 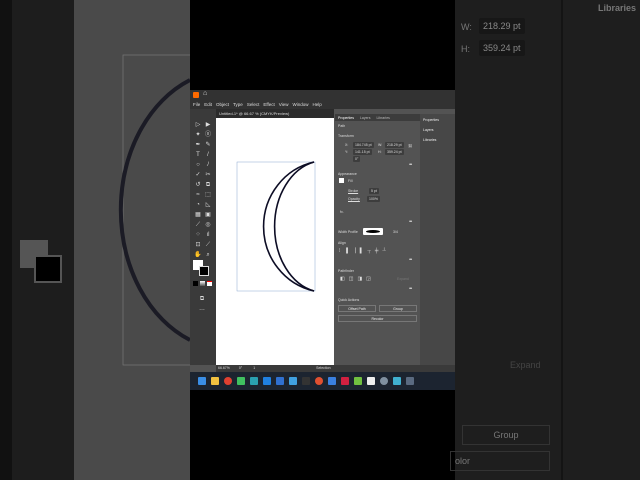 What do you see at coordinates (238, 104) in the screenshot?
I see `menu-type: Type` at bounding box center [238, 104].